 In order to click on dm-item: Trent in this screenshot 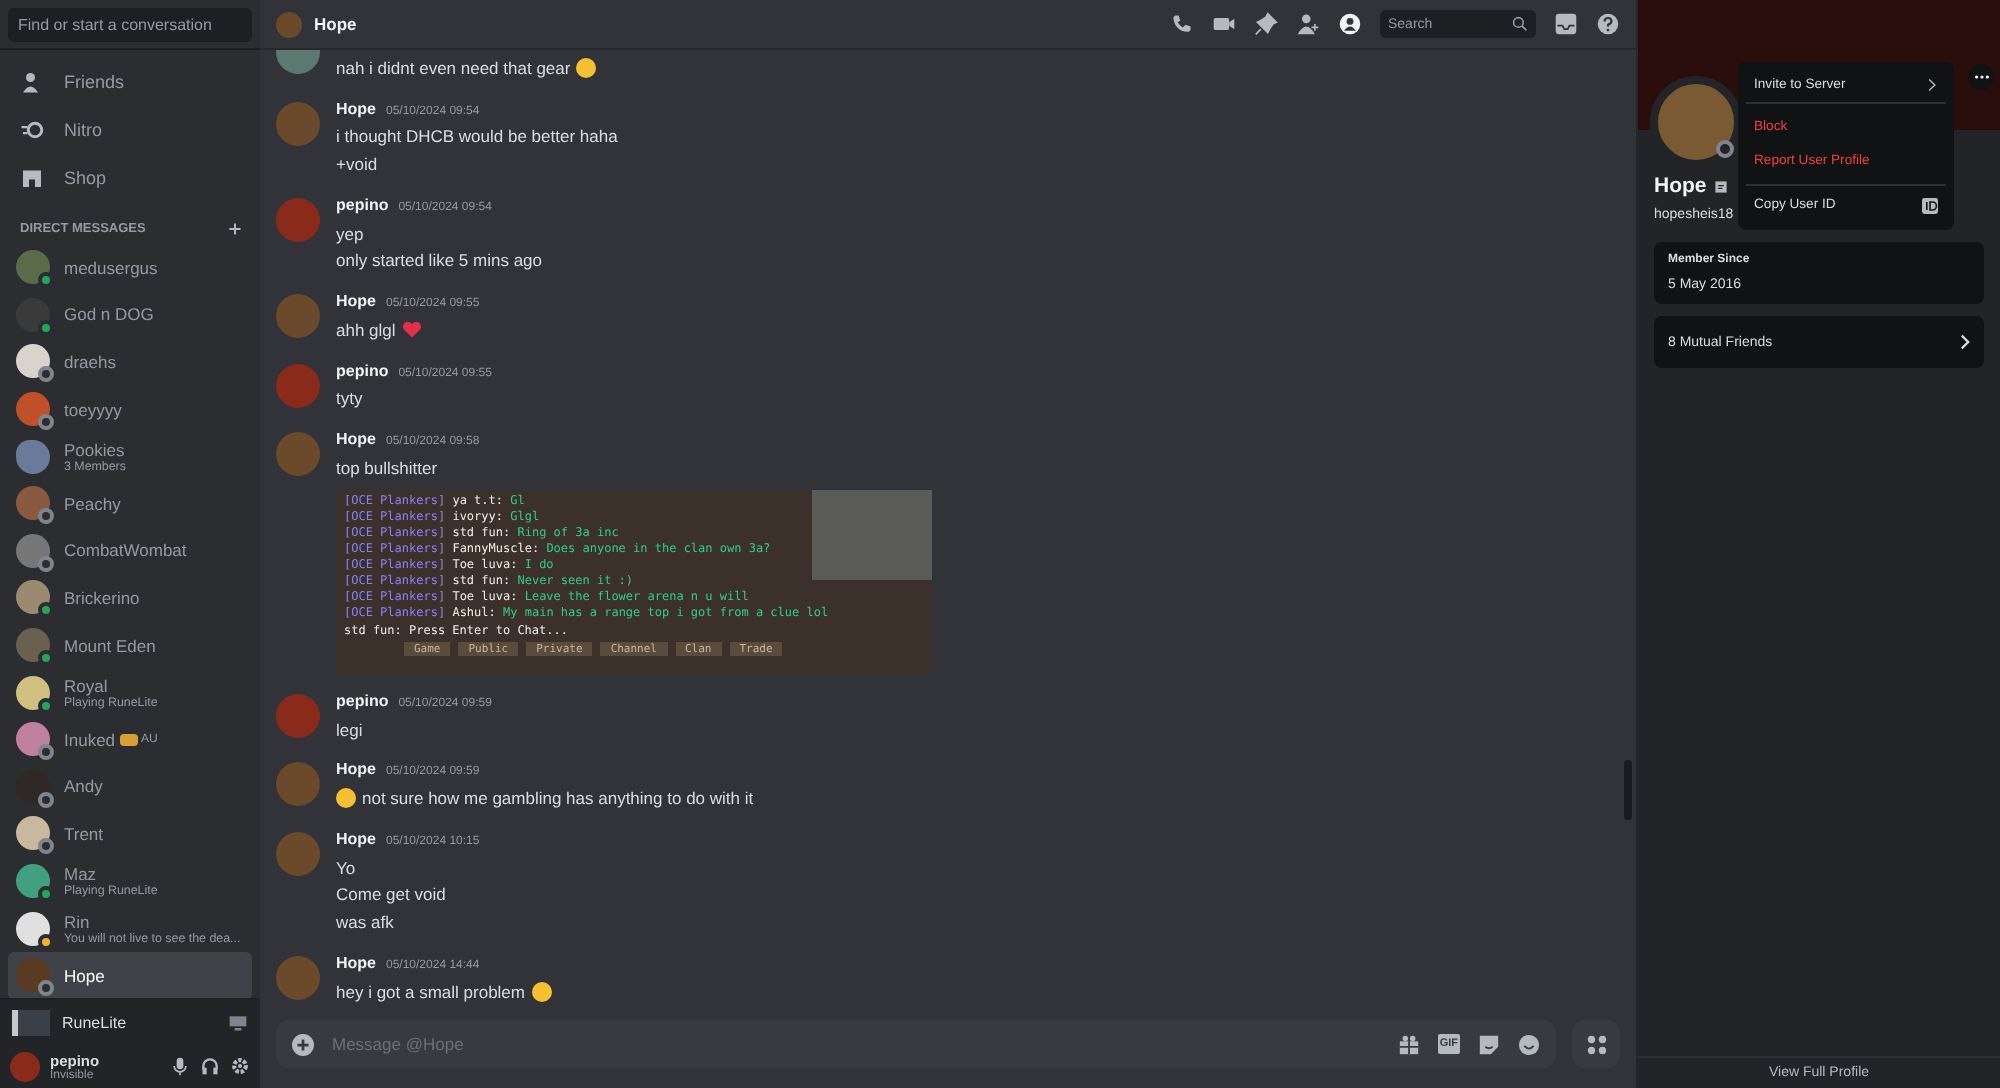, I will do `click(130, 834)`.